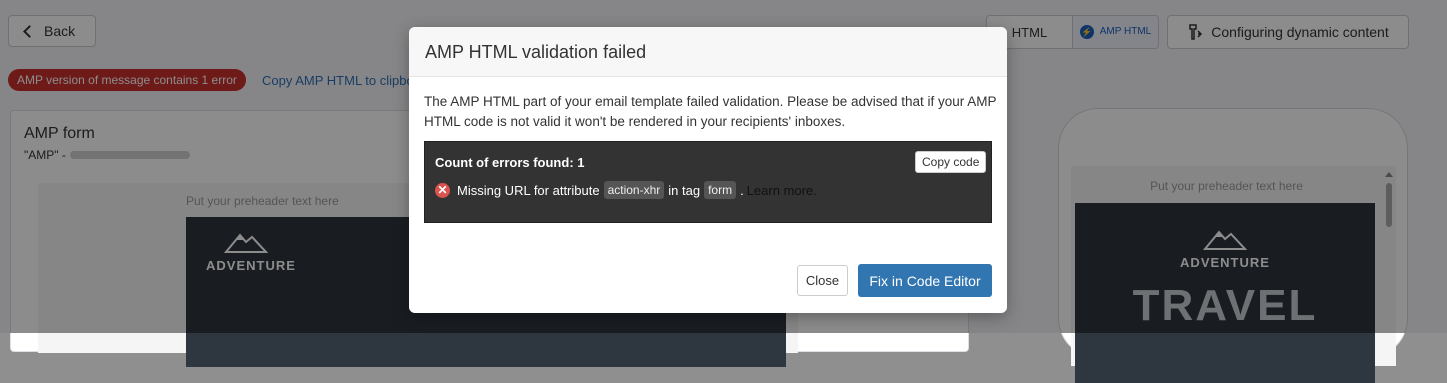  Describe the element at coordinates (782, 190) in the screenshot. I see `learn-more-link: Learn more.` at that location.